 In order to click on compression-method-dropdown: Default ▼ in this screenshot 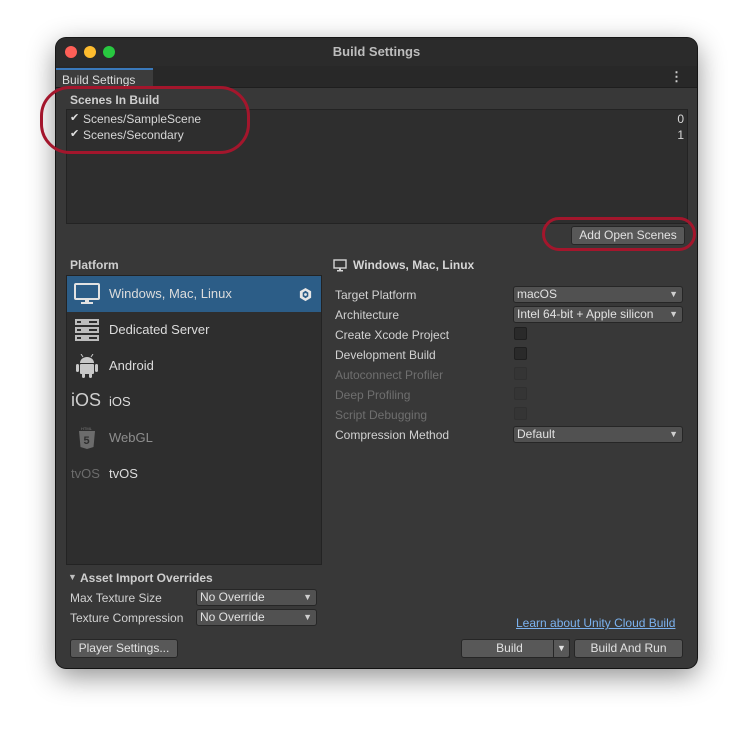, I will do `click(598, 434)`.